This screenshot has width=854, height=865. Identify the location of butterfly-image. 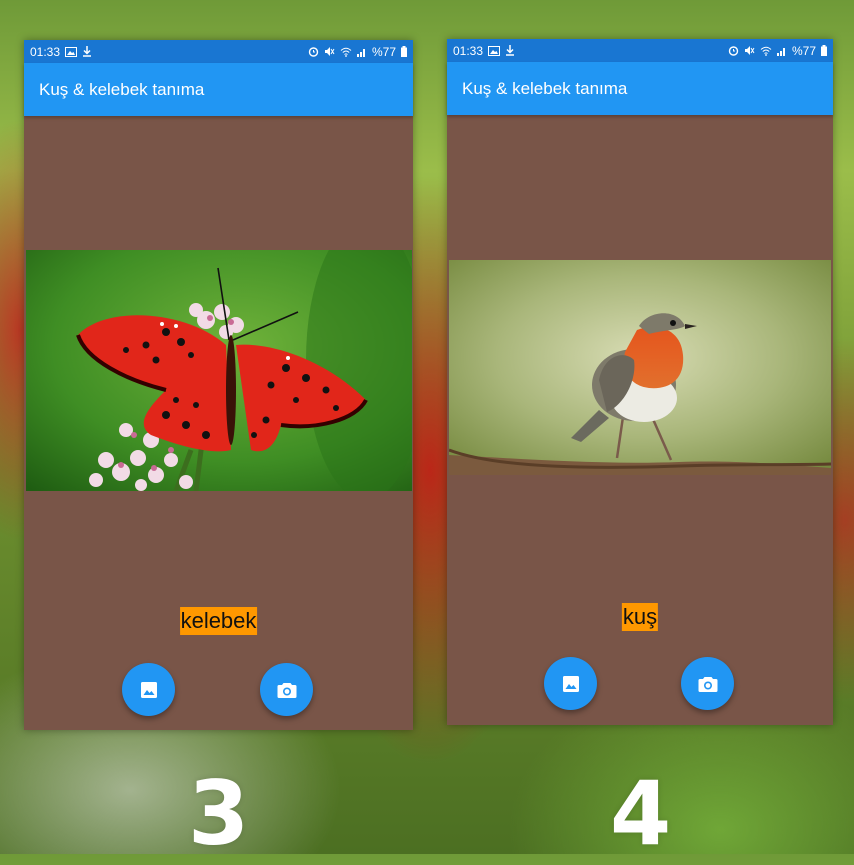
(219, 370).